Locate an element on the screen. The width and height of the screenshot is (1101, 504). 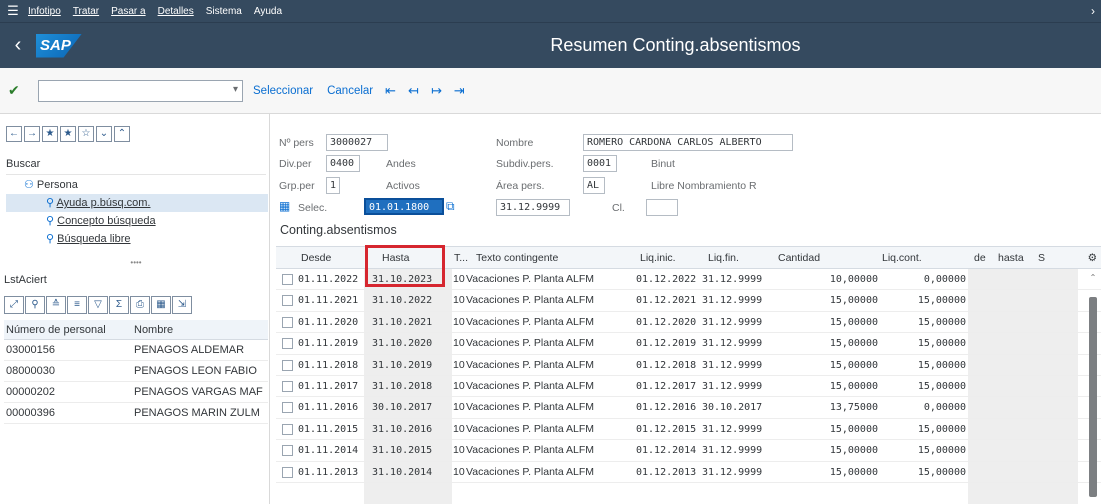
star-remove-icon: ☆ is located at coordinates (86, 134).